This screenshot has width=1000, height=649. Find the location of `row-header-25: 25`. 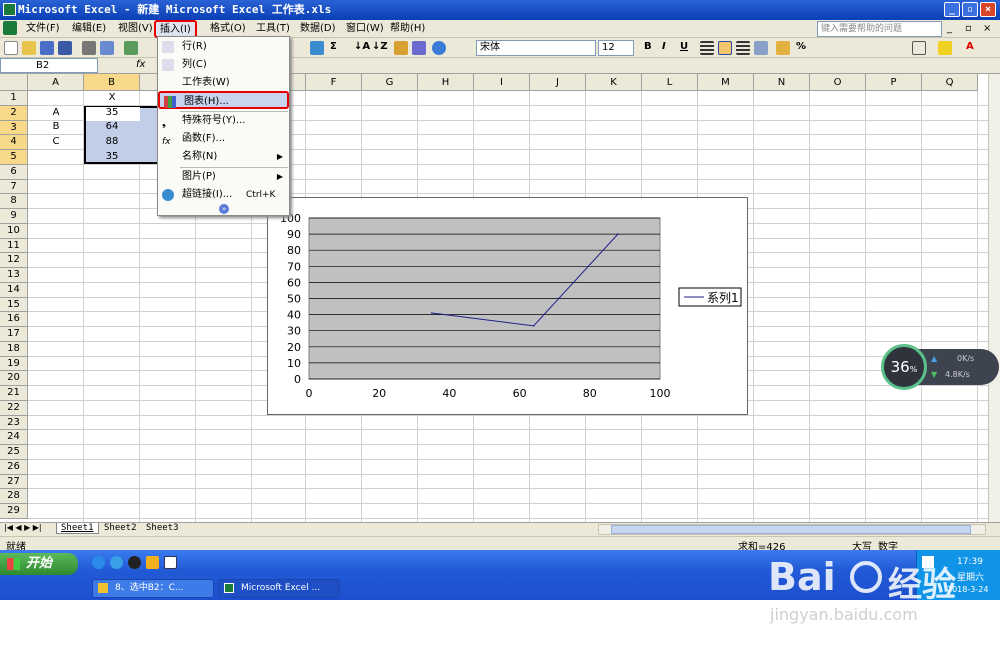

row-header-25: 25 is located at coordinates (14, 452).